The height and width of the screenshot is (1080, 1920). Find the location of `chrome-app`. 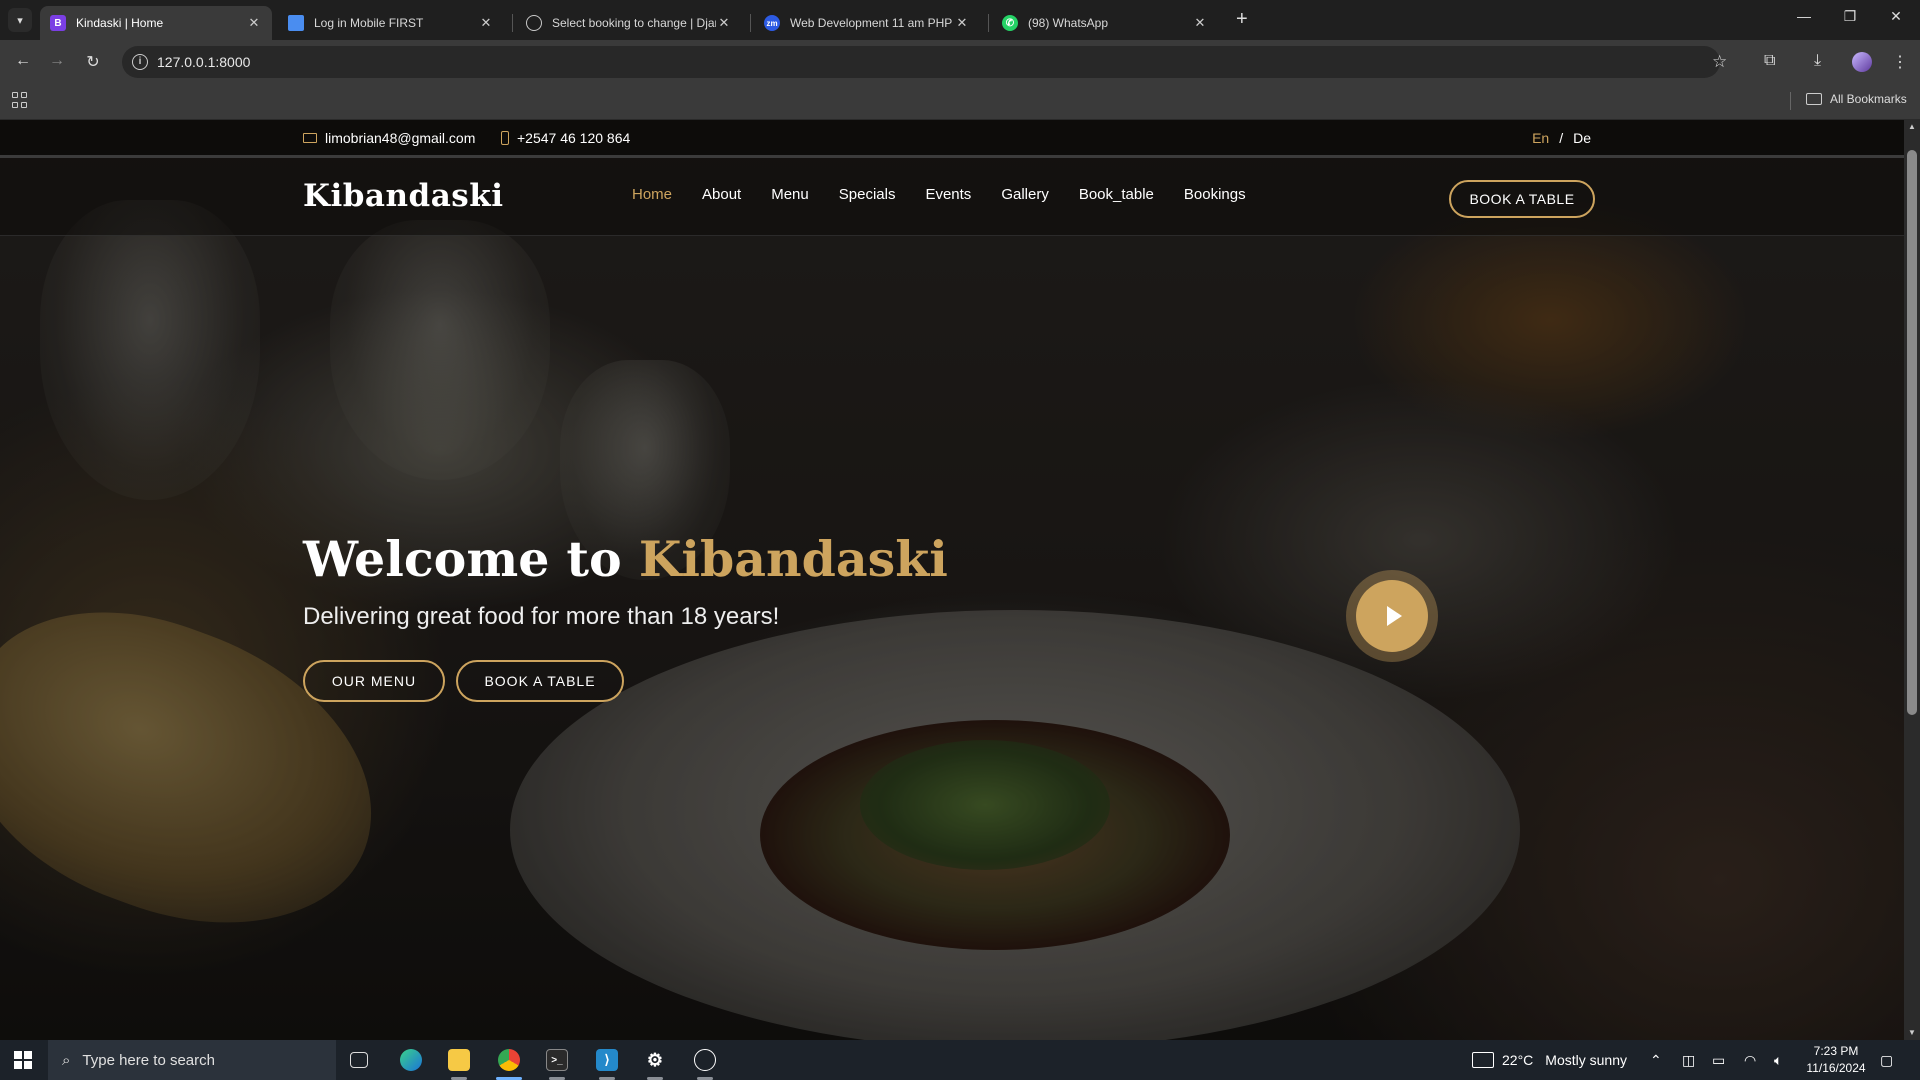

chrome-app is located at coordinates (509, 1060).